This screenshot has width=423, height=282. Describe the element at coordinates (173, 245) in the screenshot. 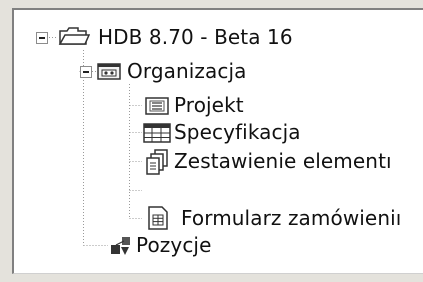

I see `tree-item-label: Pozycje` at that location.